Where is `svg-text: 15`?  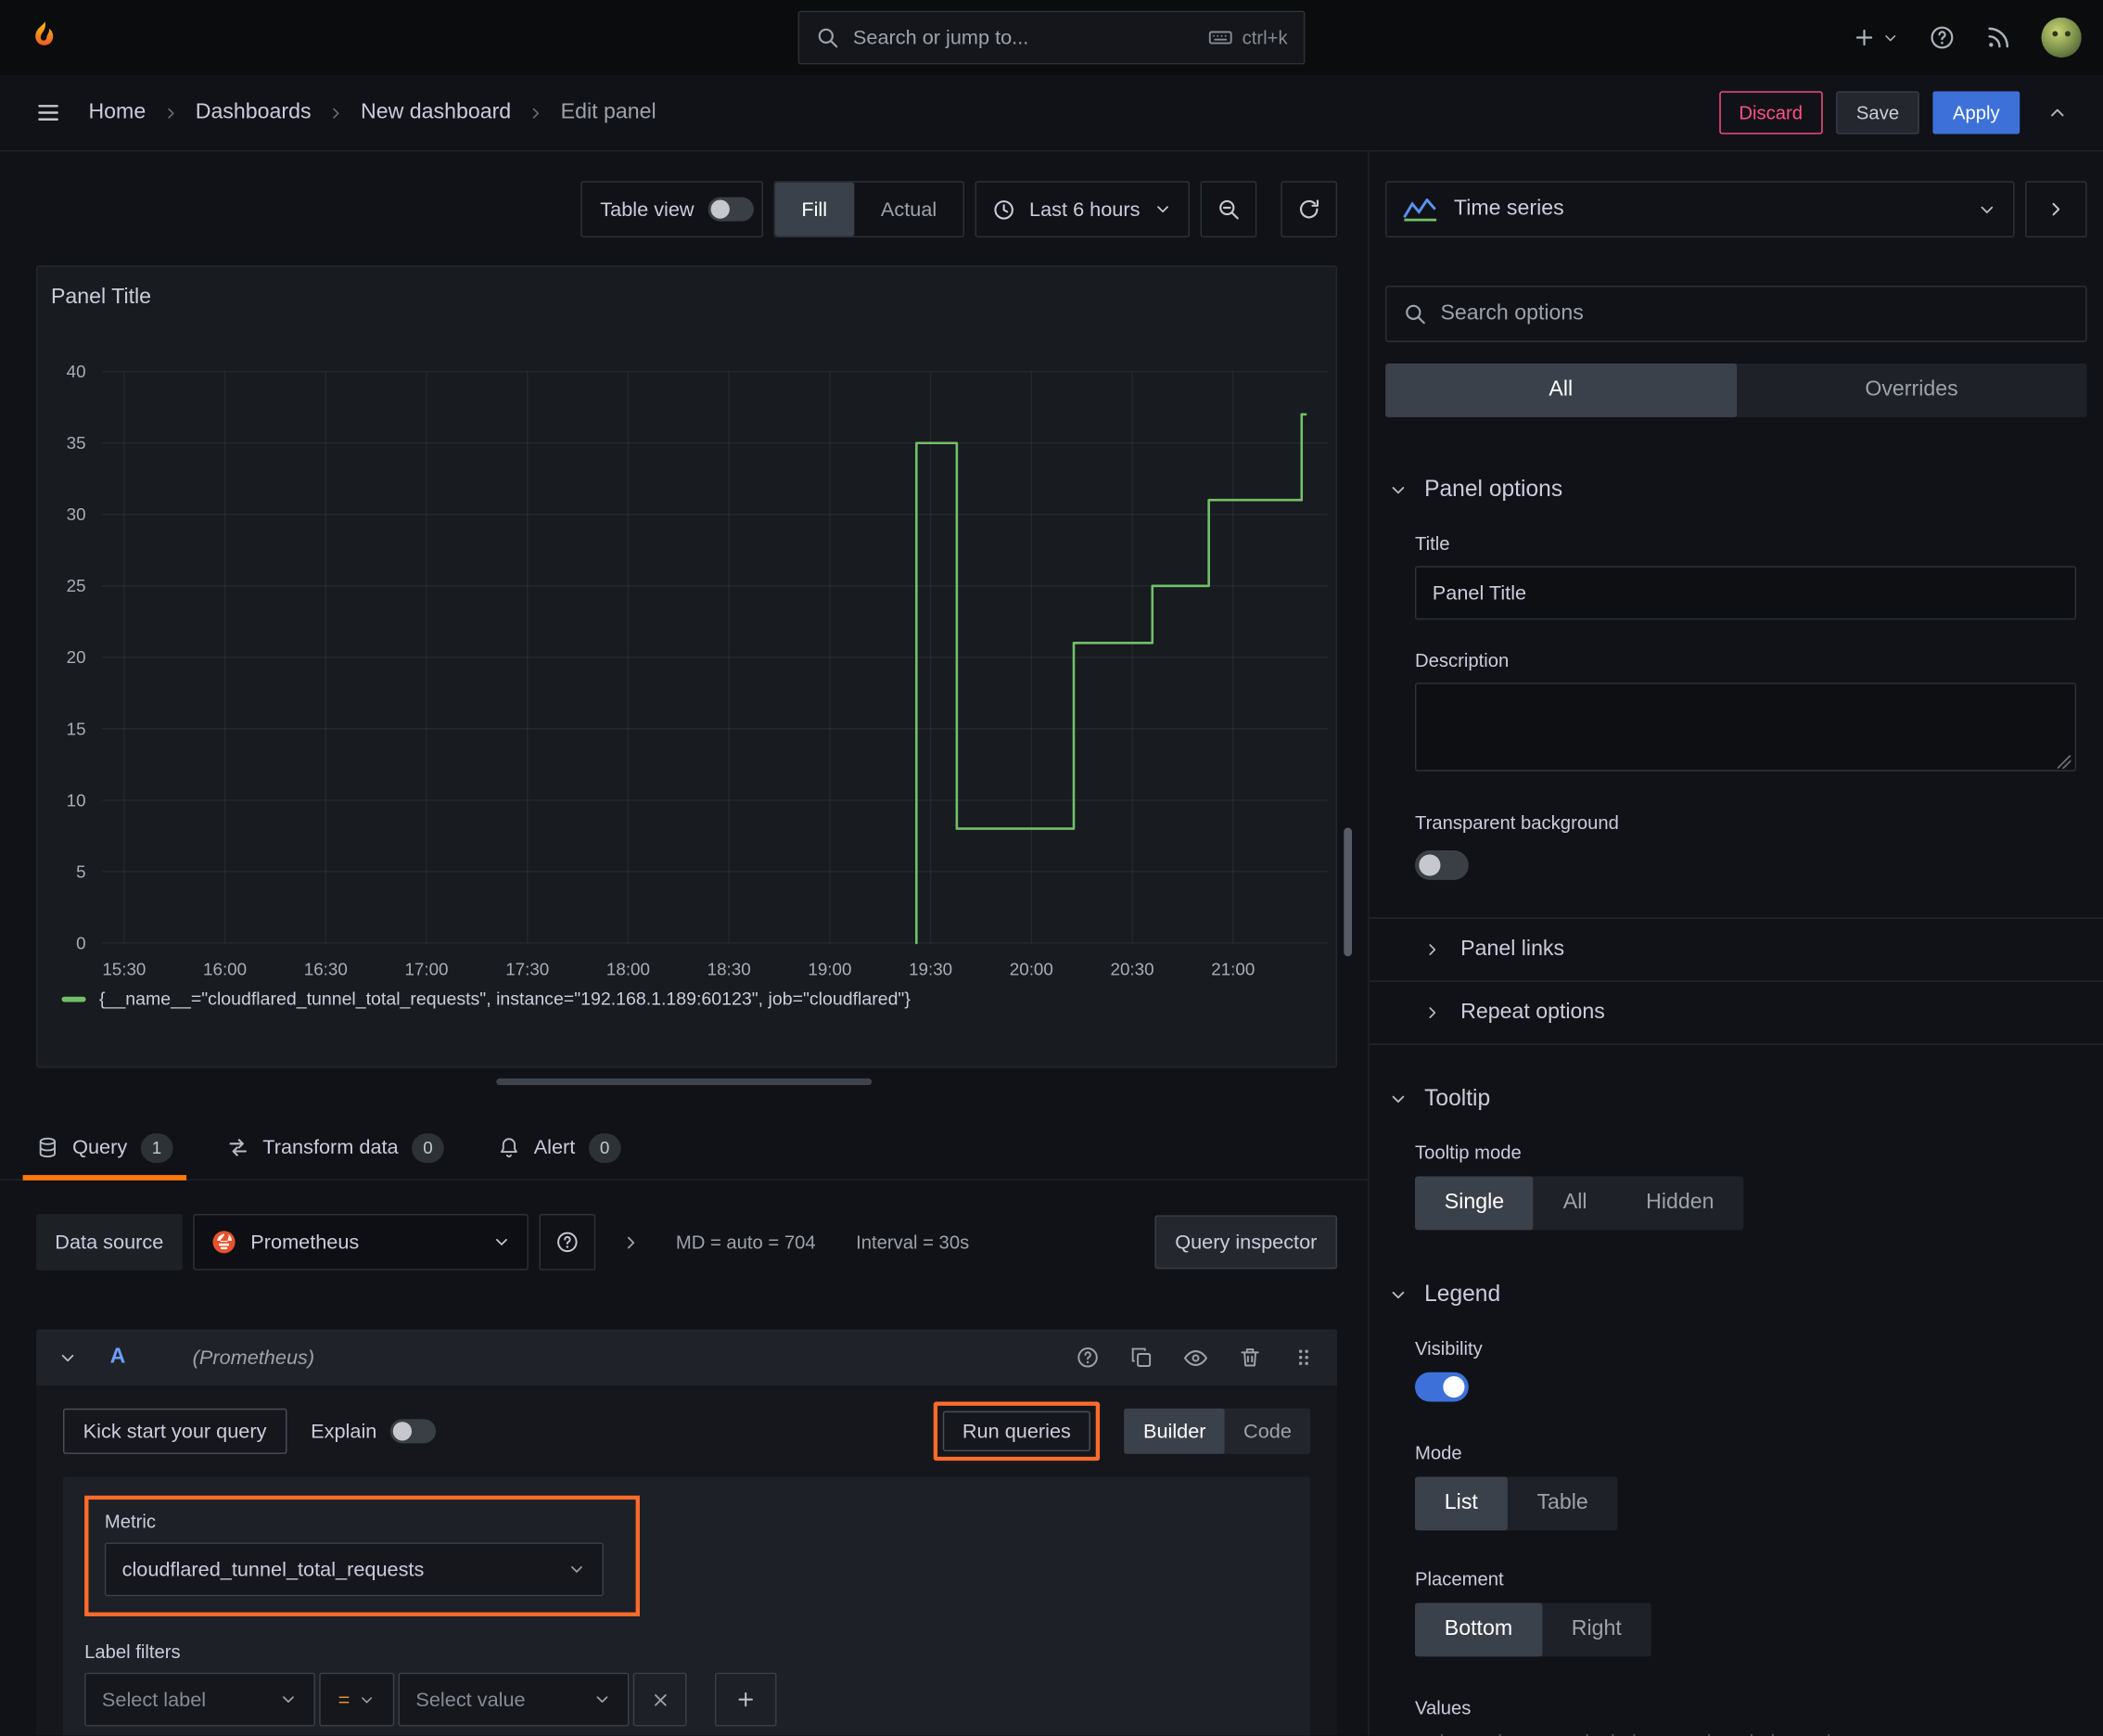 svg-text: 15 is located at coordinates (76, 728).